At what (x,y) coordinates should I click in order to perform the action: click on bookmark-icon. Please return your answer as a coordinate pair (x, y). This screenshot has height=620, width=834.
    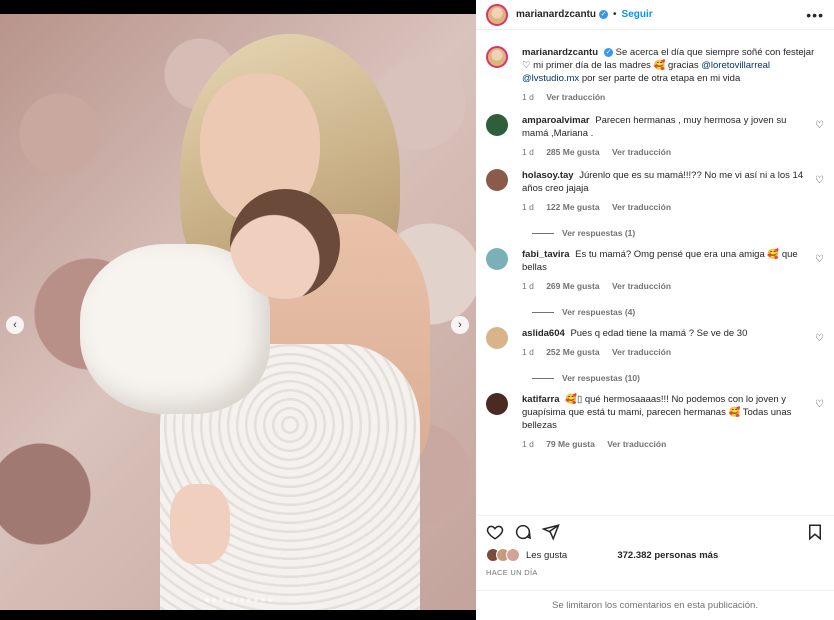
    Looking at the image, I should click on (815, 532).